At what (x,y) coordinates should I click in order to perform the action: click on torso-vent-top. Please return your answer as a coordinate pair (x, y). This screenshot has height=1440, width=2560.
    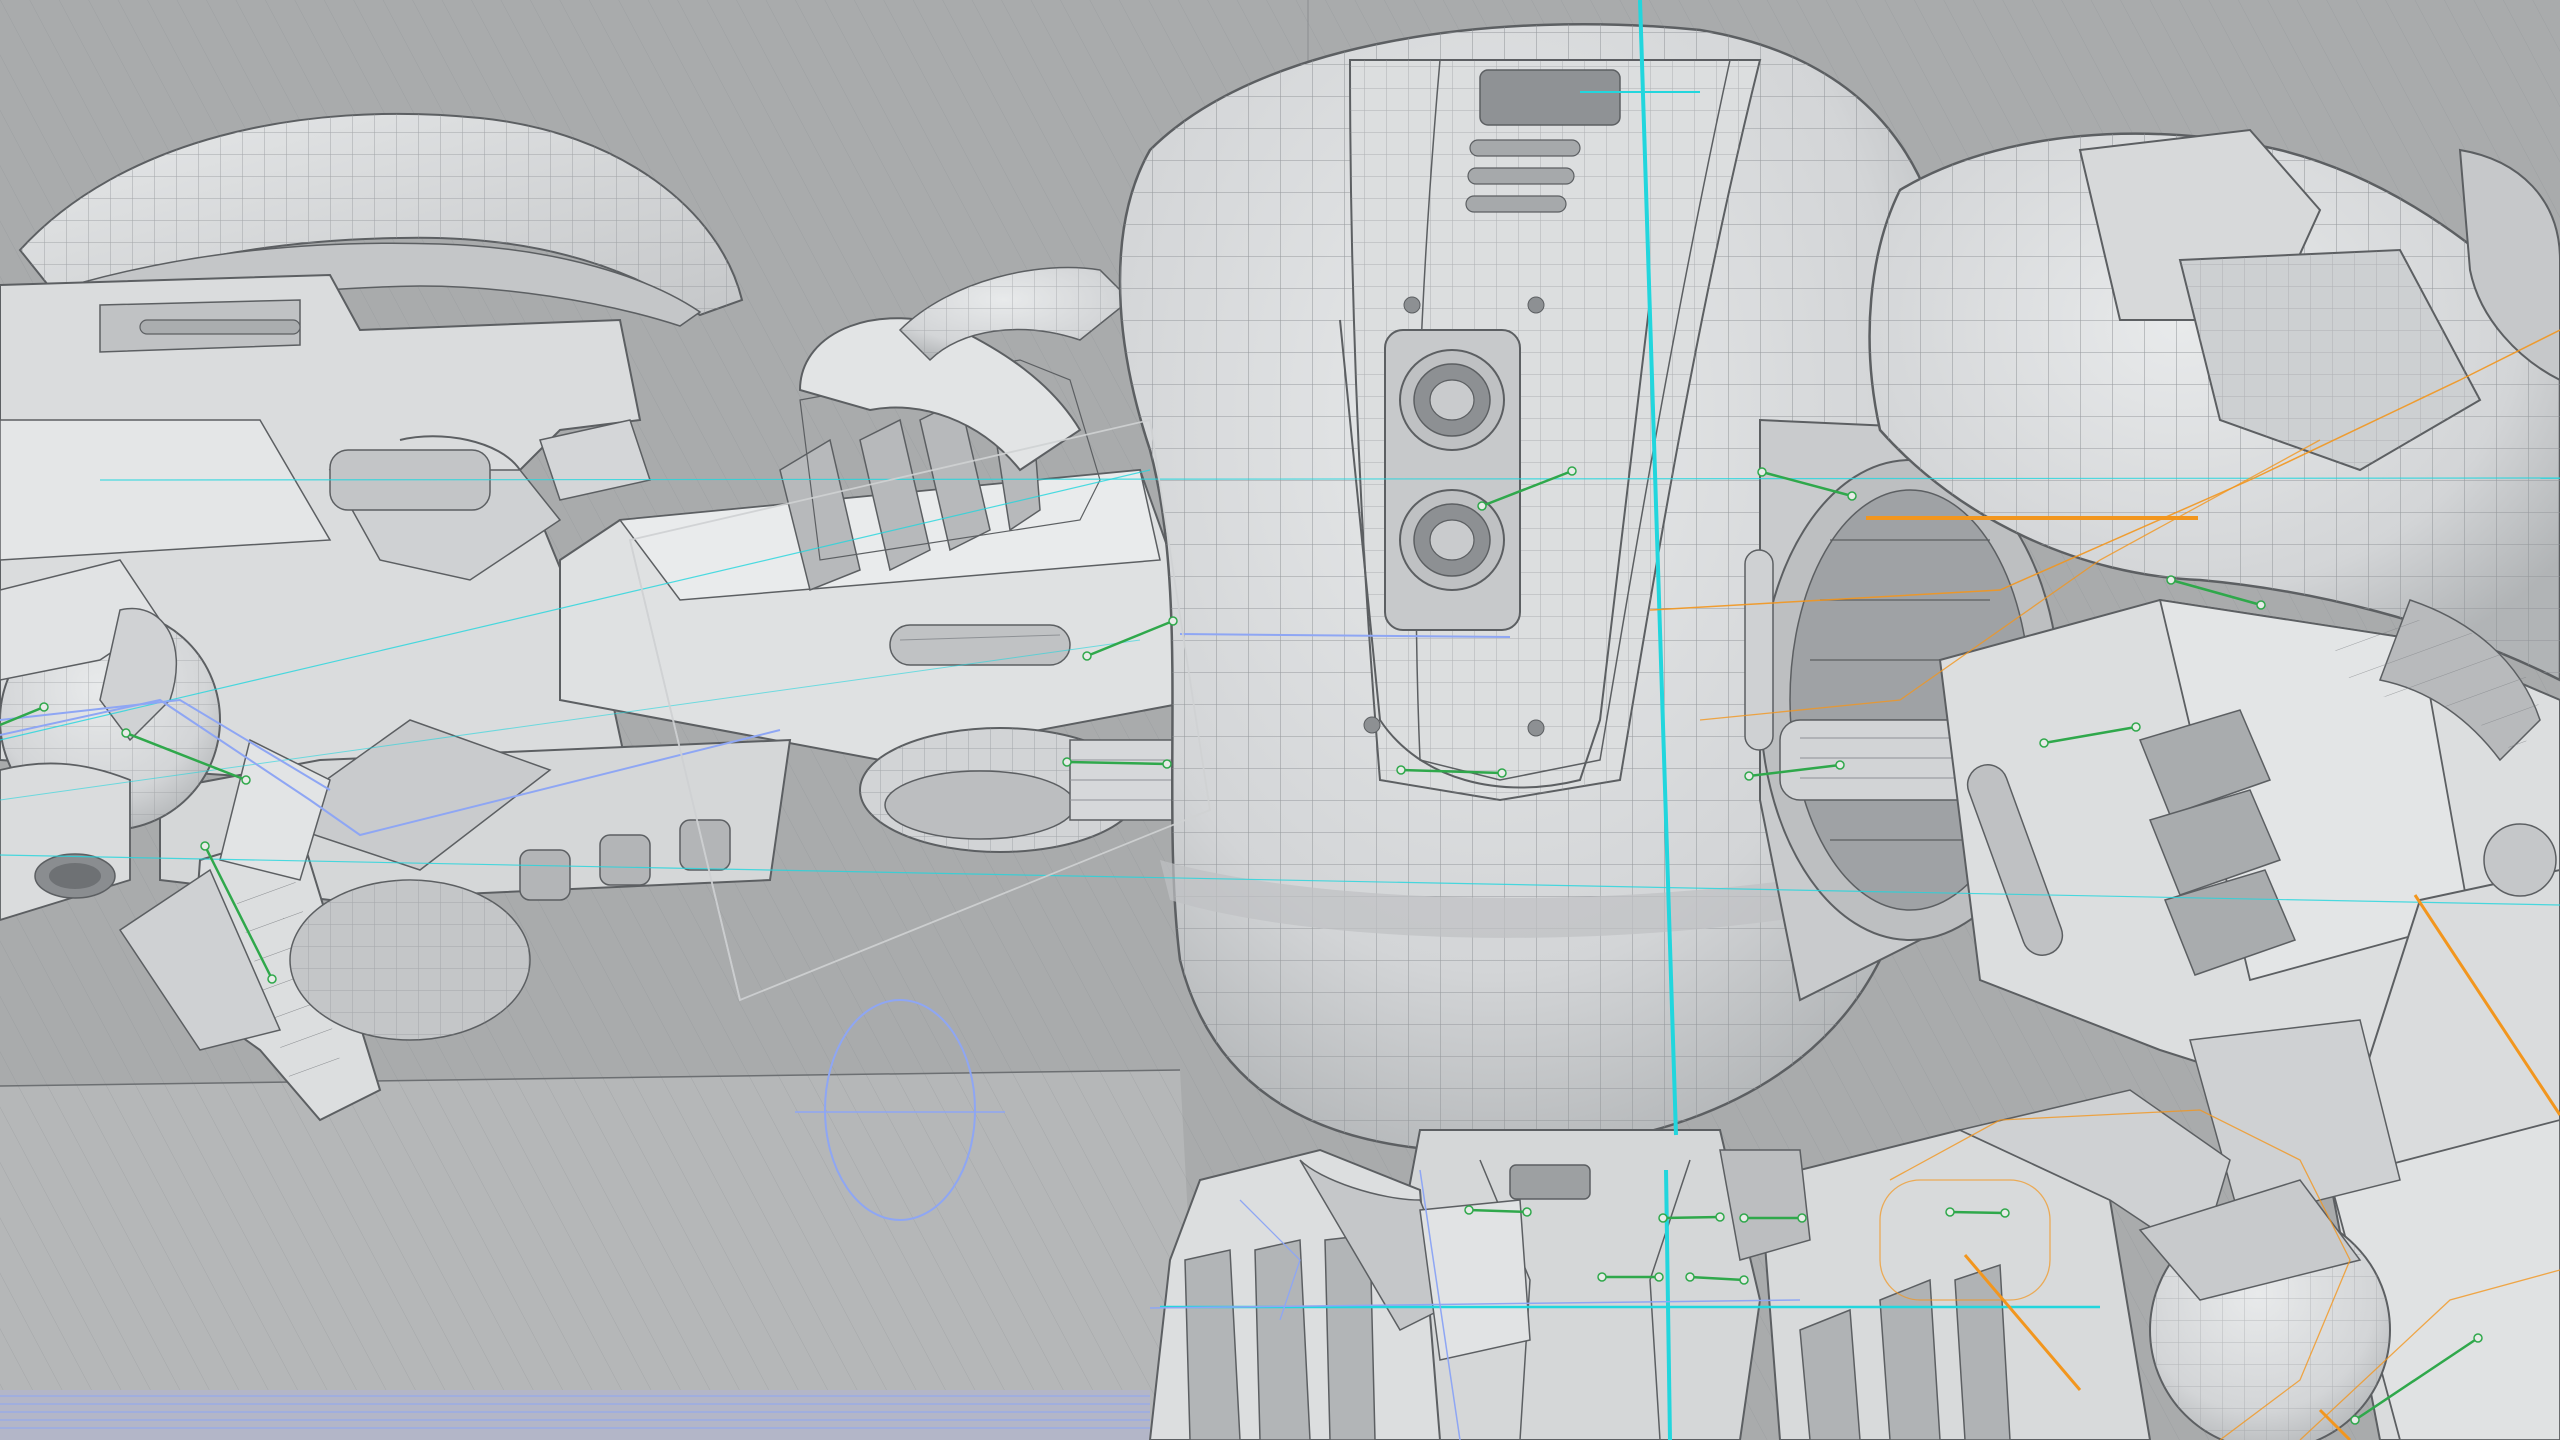
    Looking at the image, I should click on (1452, 400).